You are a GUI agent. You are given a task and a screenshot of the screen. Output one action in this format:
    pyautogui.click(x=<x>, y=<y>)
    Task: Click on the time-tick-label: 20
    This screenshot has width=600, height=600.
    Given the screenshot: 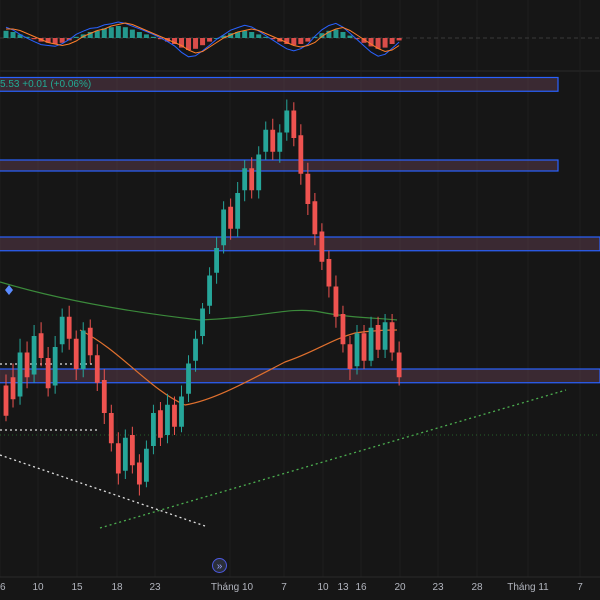 What is the action you would take?
    pyautogui.click(x=400, y=587)
    